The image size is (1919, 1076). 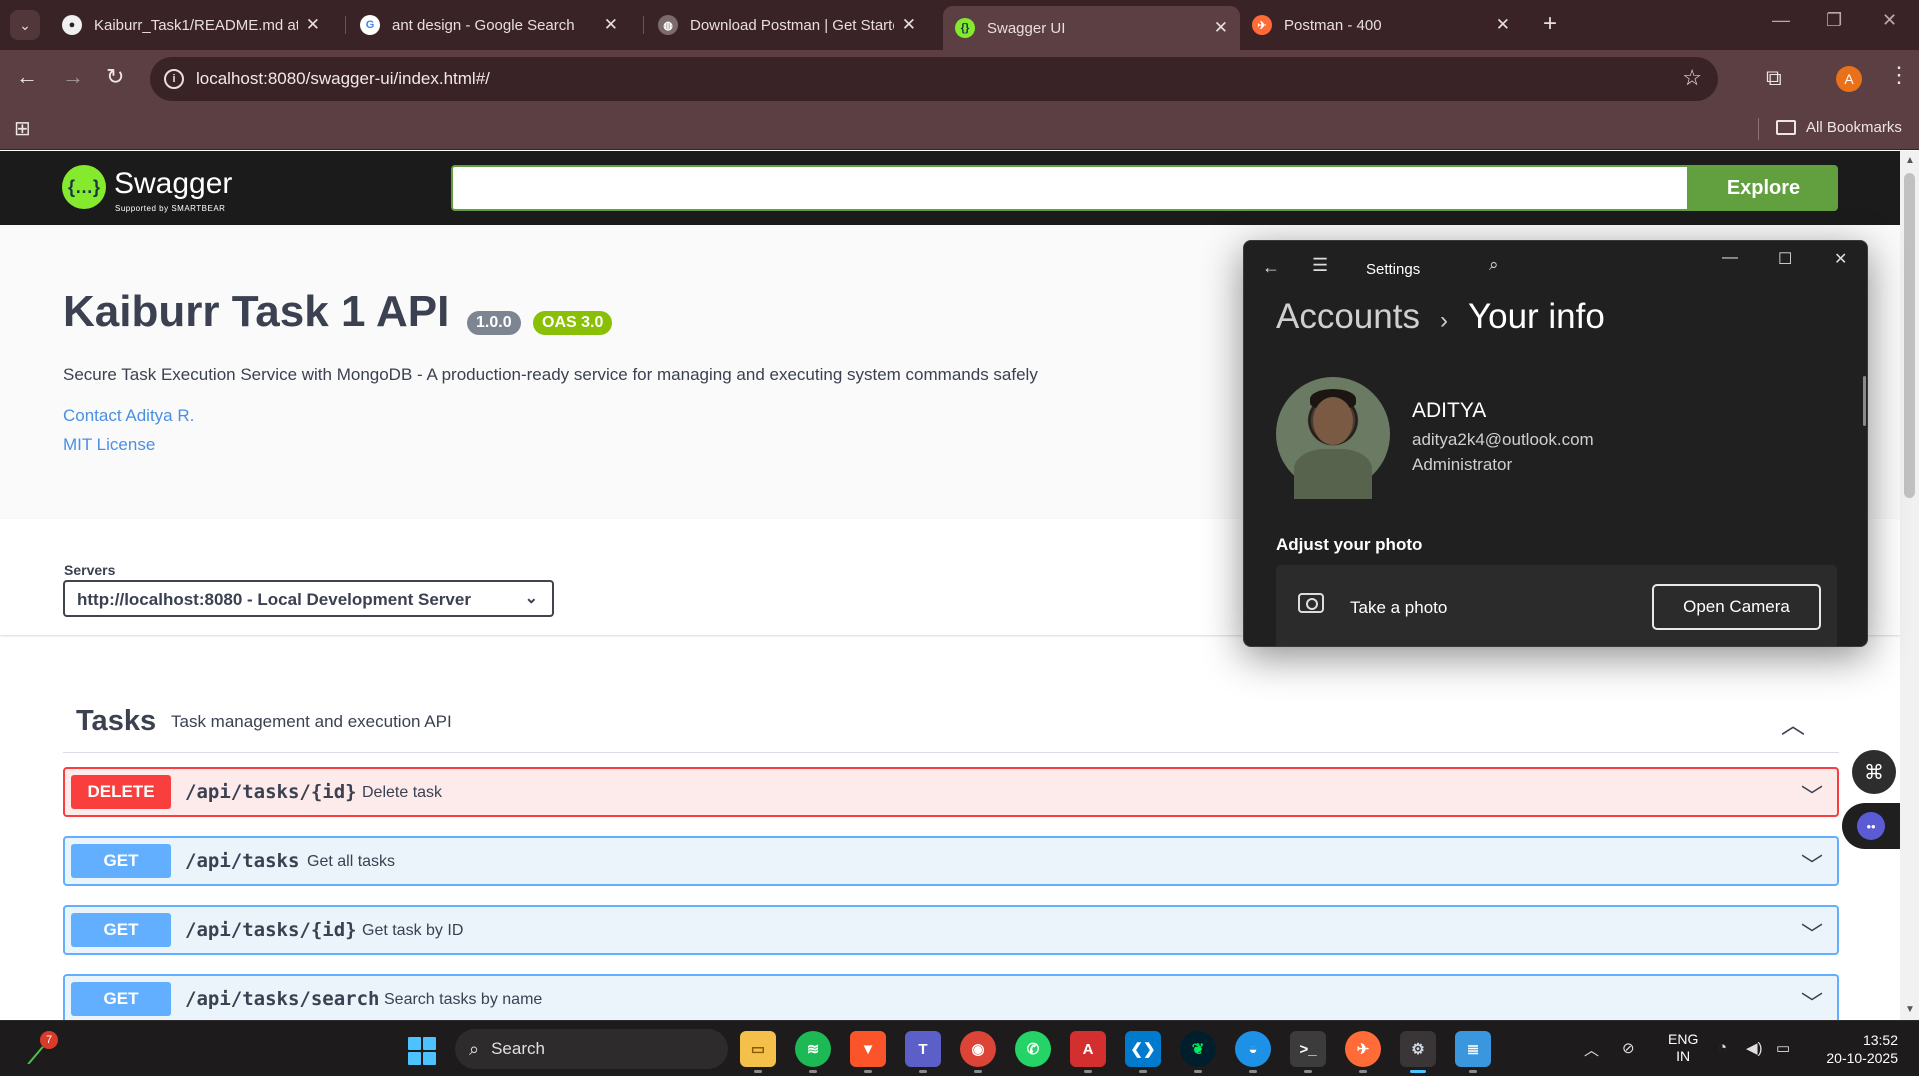 I want to click on operation-get-task-by-id: GET /api/tasks/{id} Get task by ID ﹀, so click(x=951, y=930).